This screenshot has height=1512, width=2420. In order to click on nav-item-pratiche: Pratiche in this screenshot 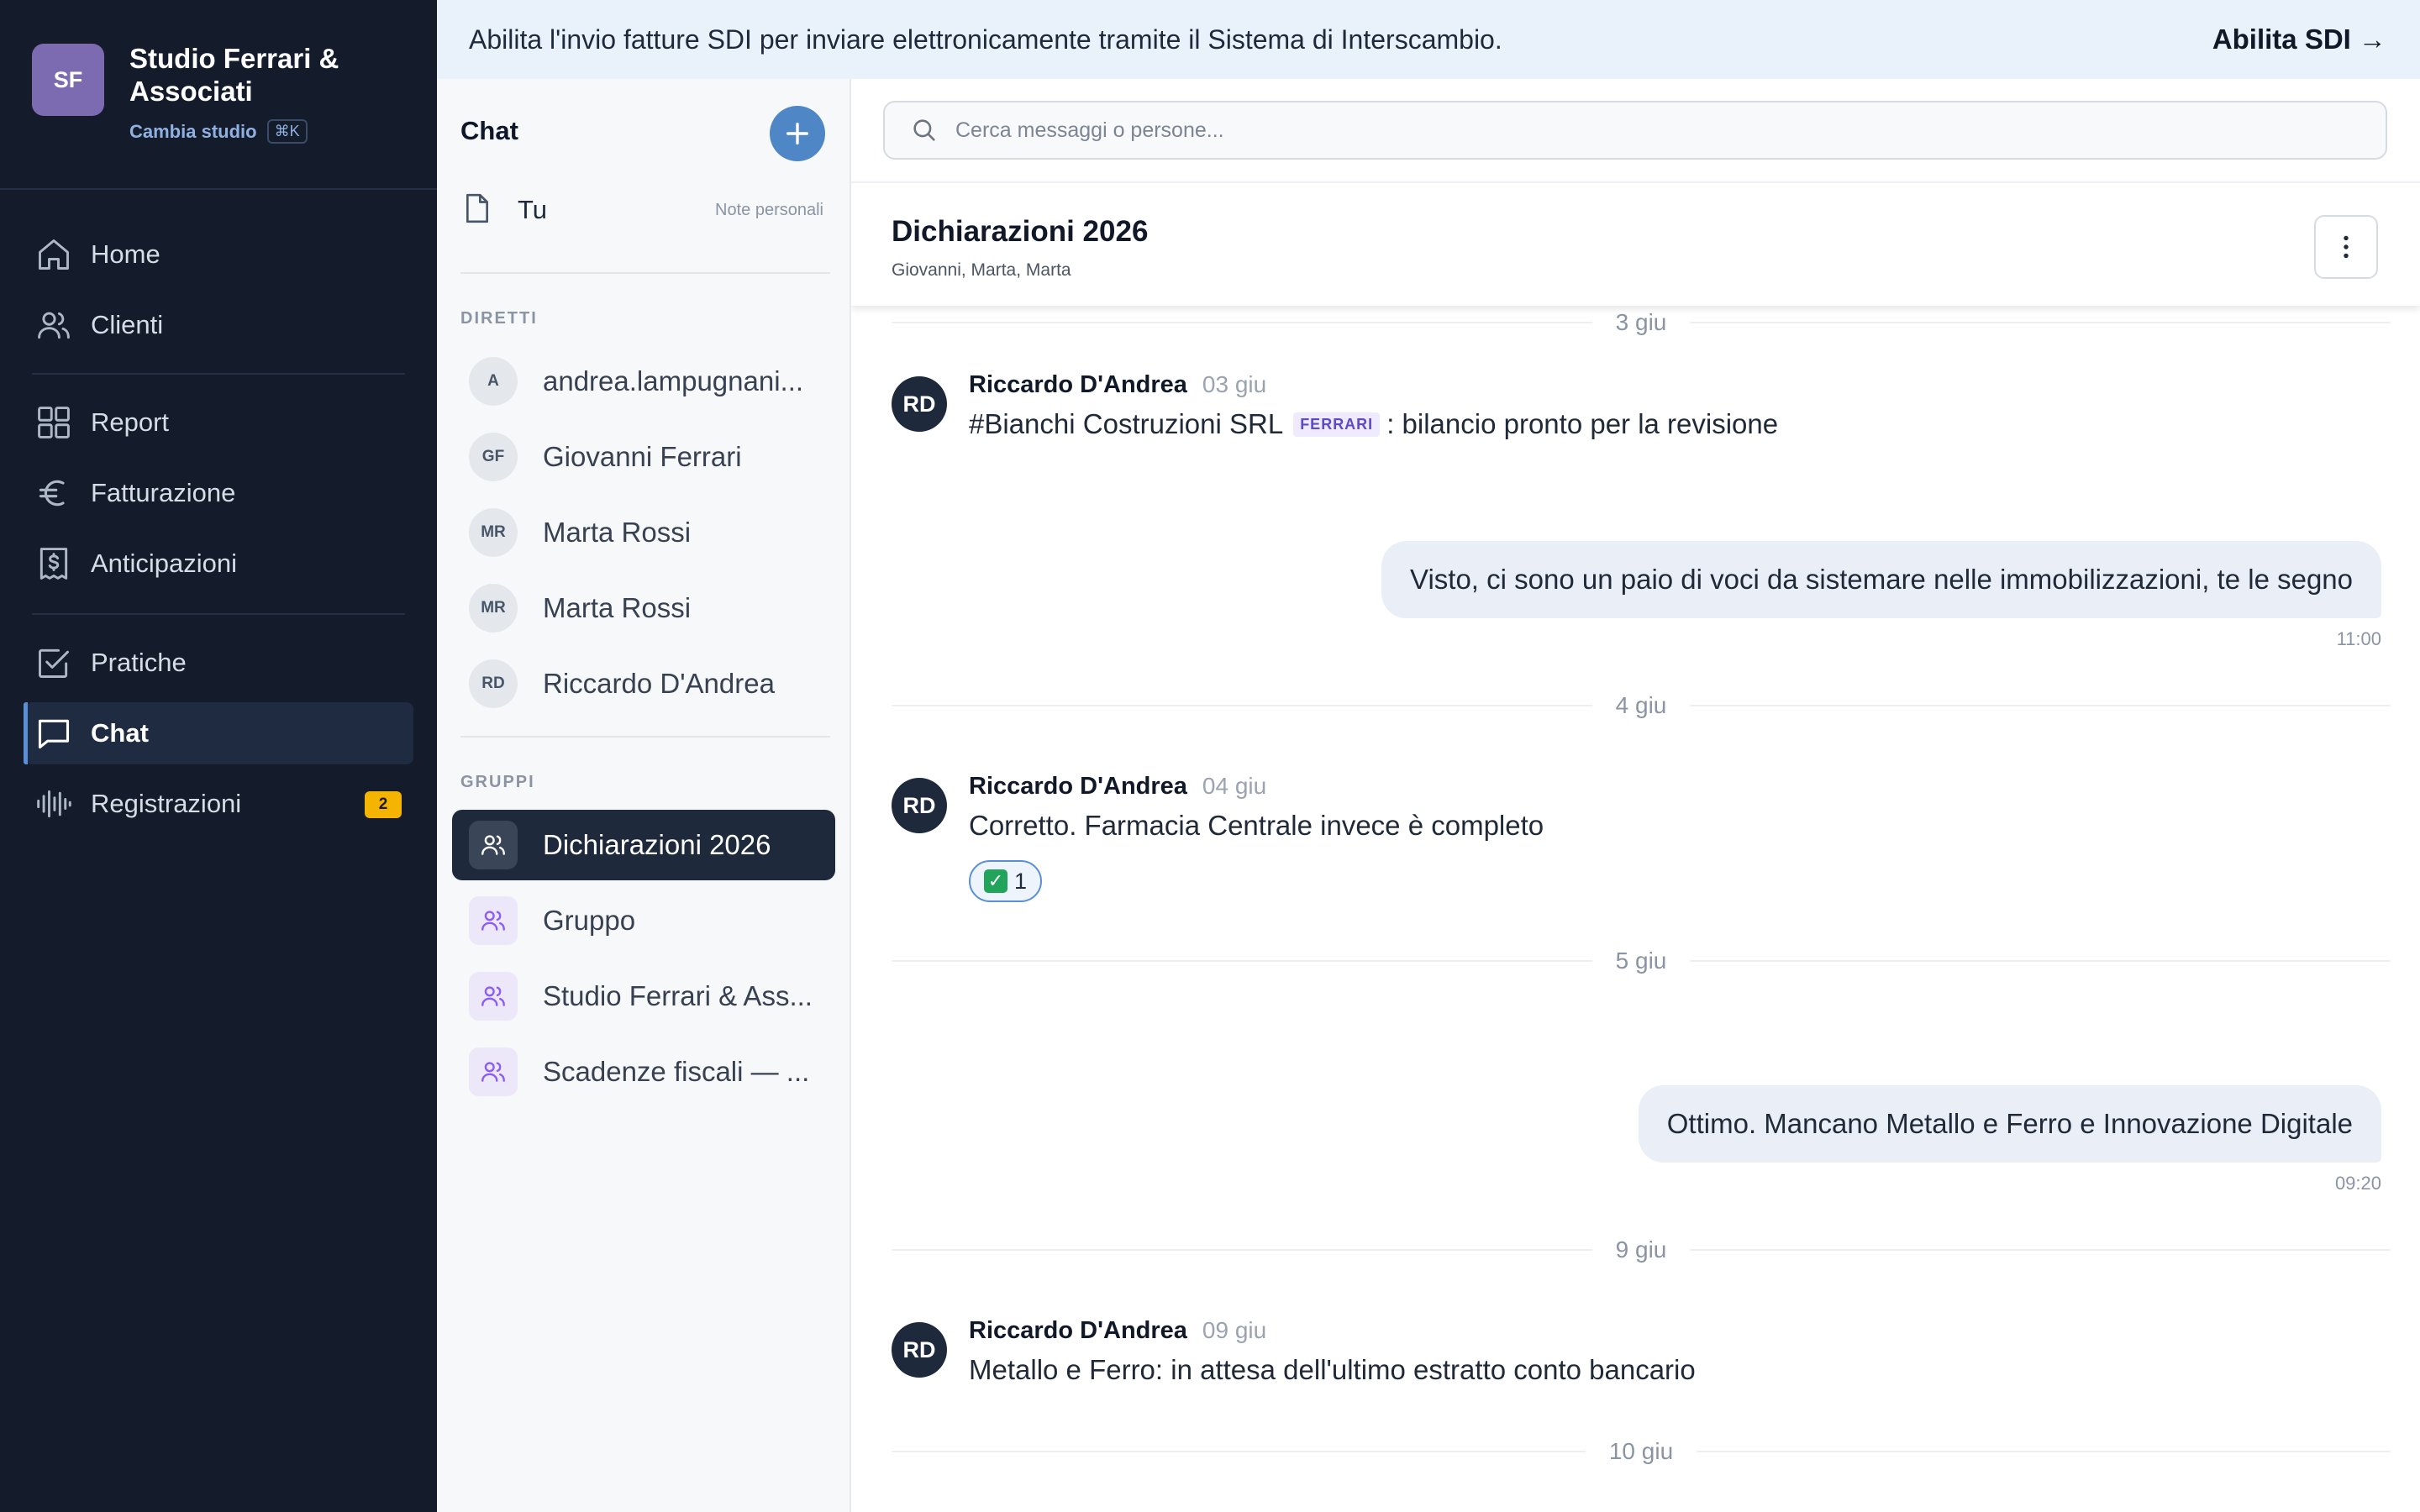, I will do `click(219, 663)`.